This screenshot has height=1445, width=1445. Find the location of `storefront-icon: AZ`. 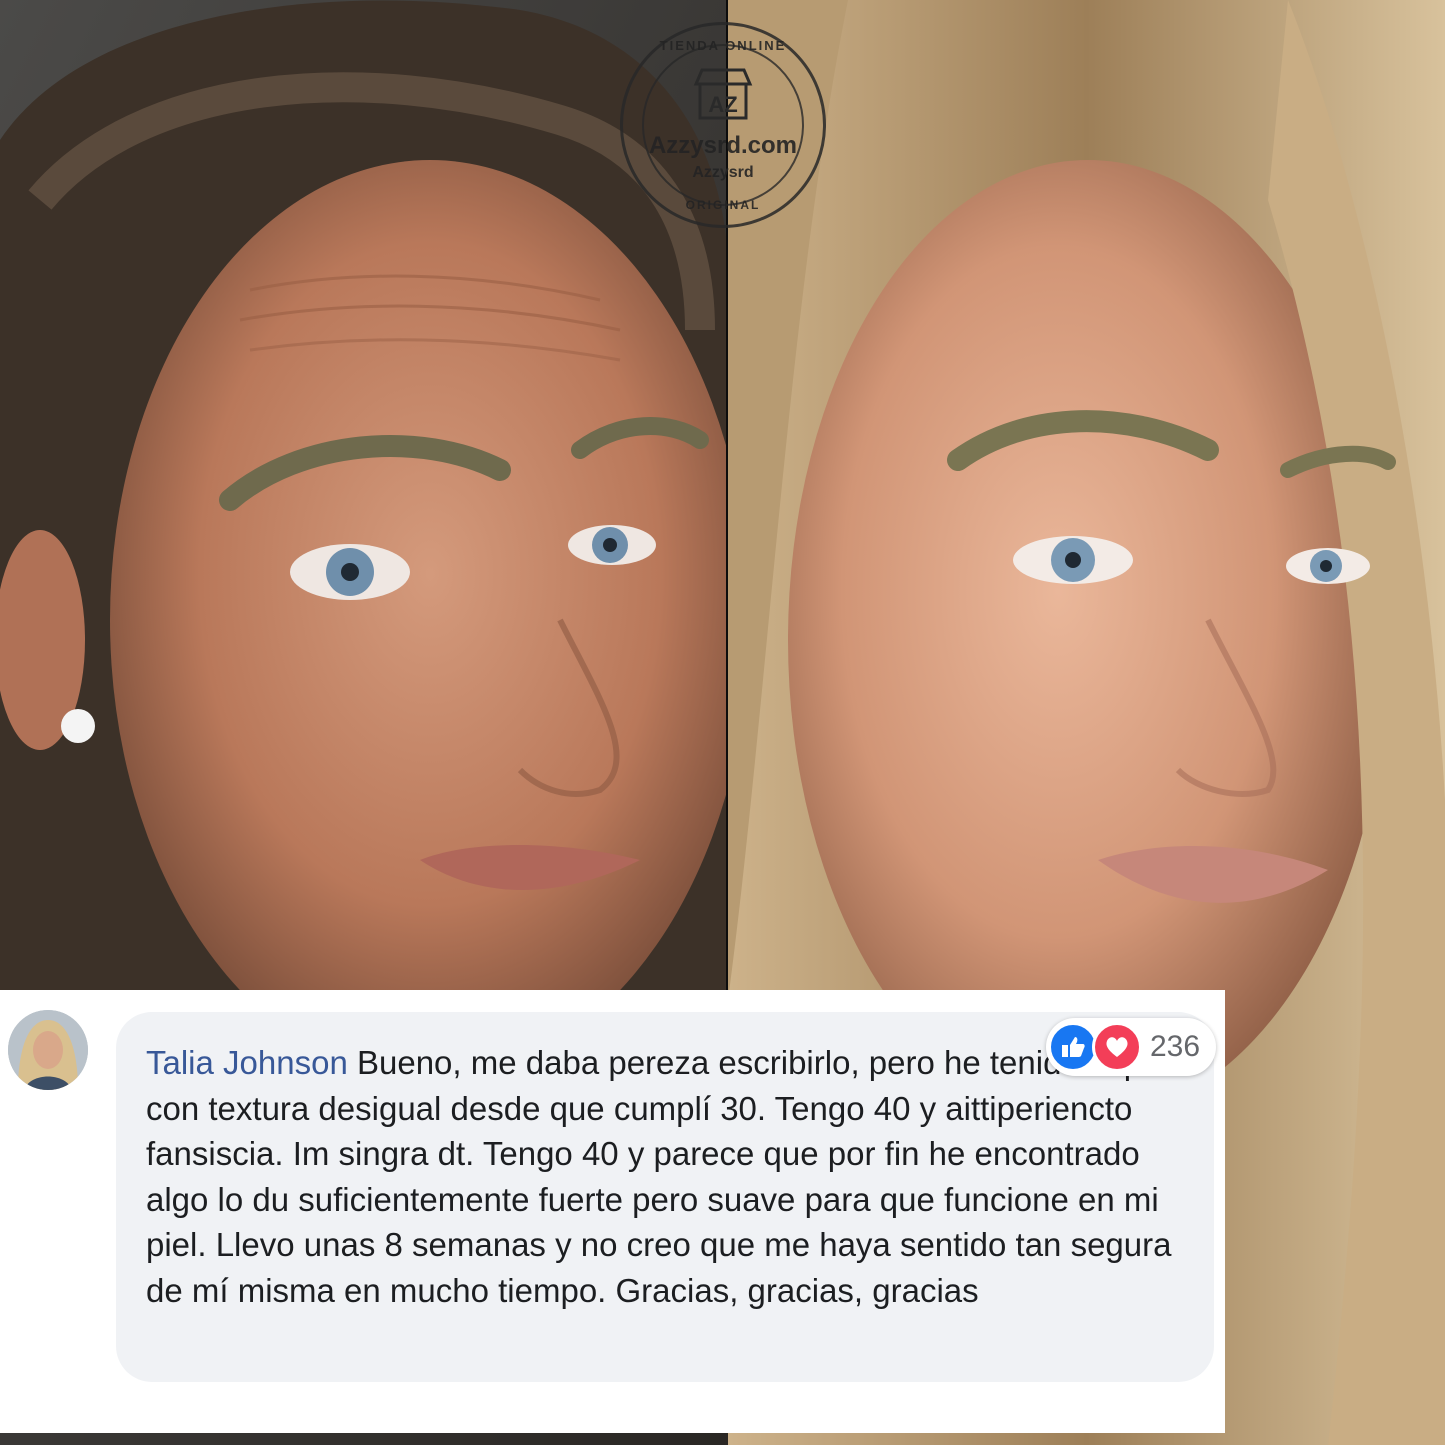

storefront-icon: AZ is located at coordinates (723, 94).